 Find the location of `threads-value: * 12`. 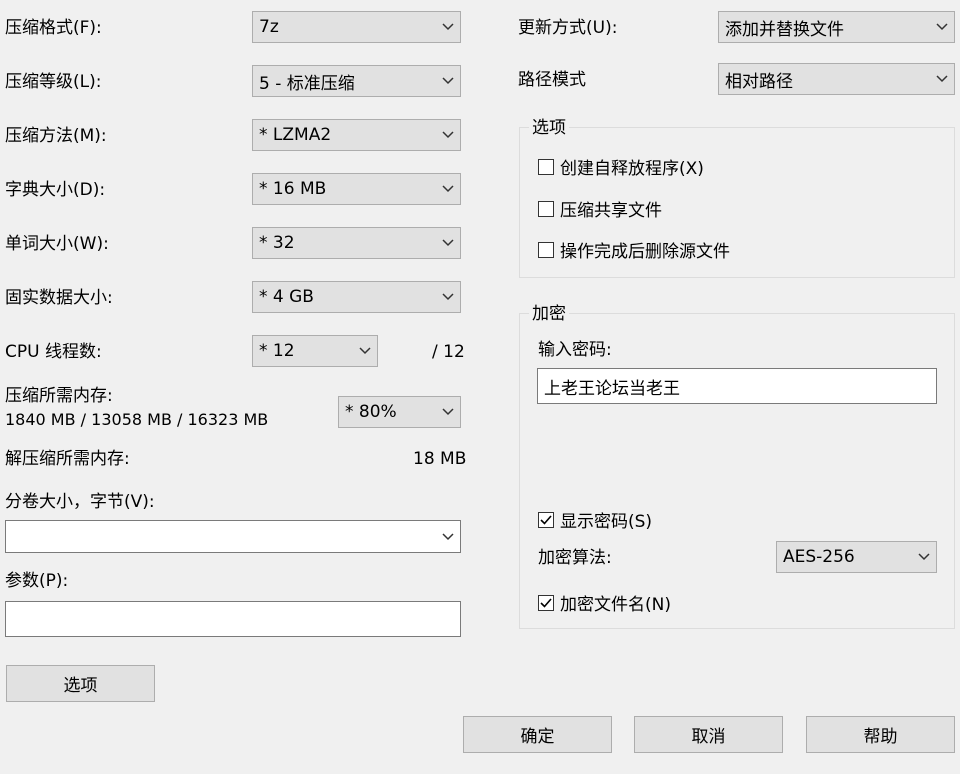

threads-value: * 12 is located at coordinates (277, 351).